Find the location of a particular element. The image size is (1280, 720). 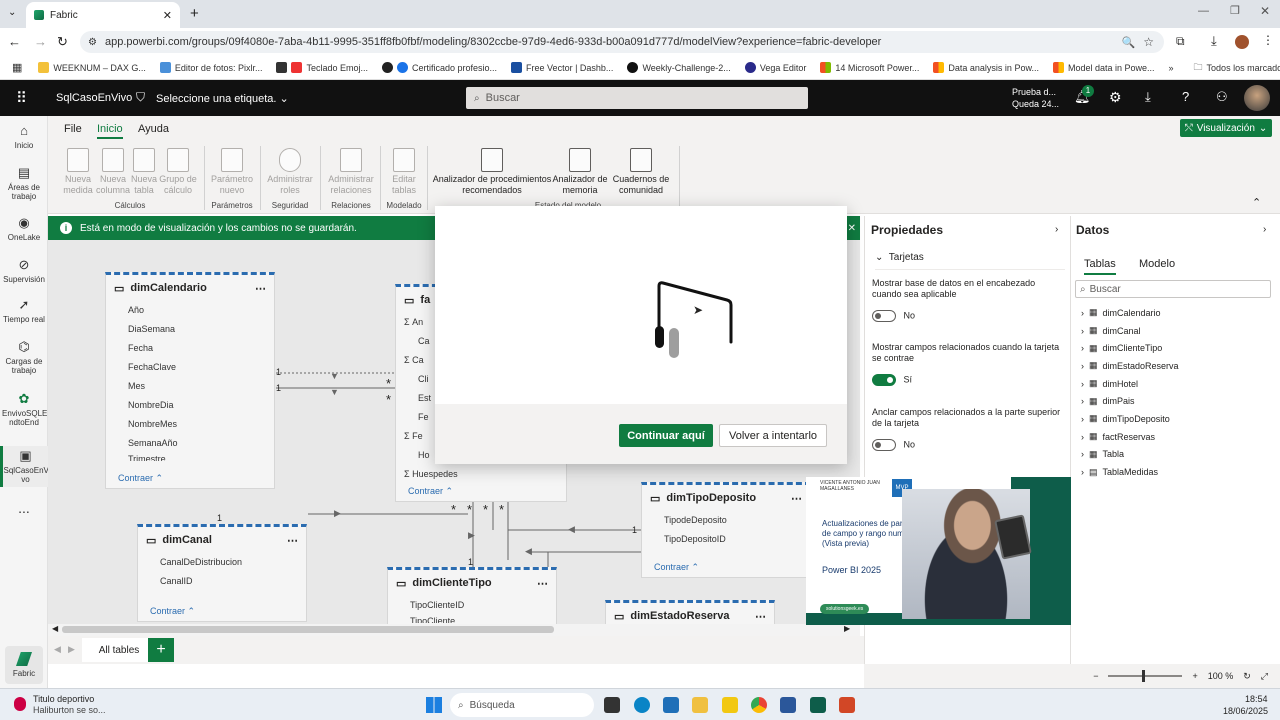

table-item: › ▦ dimHotel is located at coordinates (1175, 384).